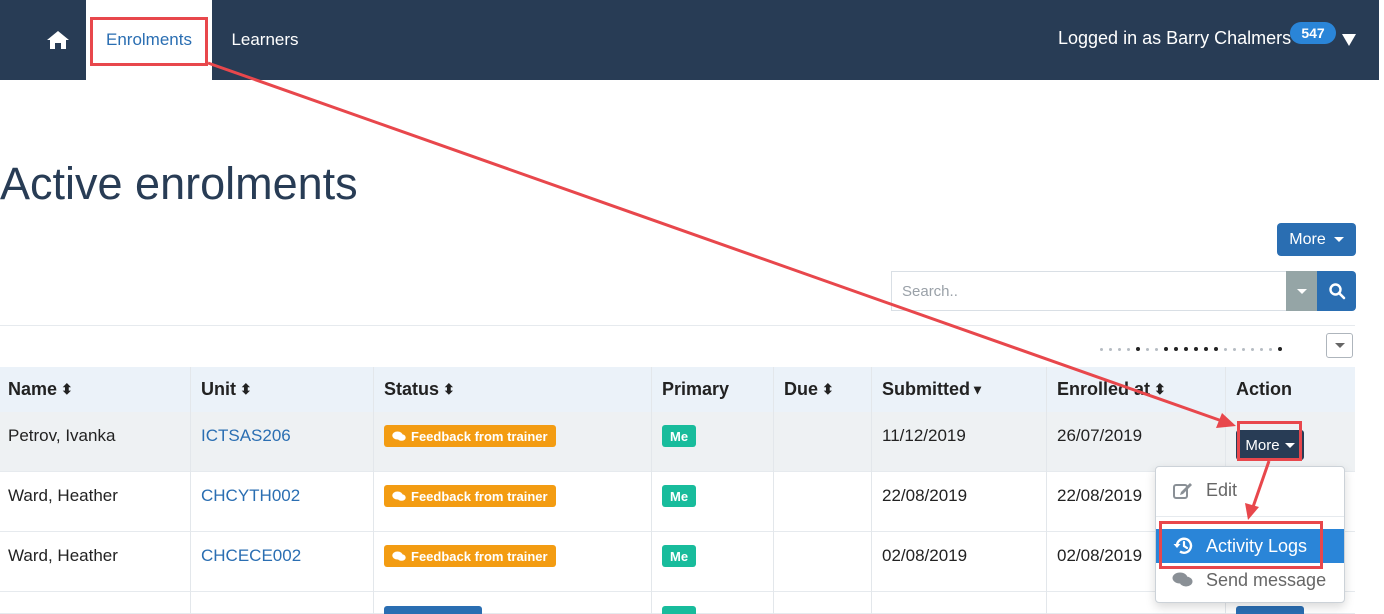  I want to click on cell-unit-link: CHCYTH002, so click(250, 496).